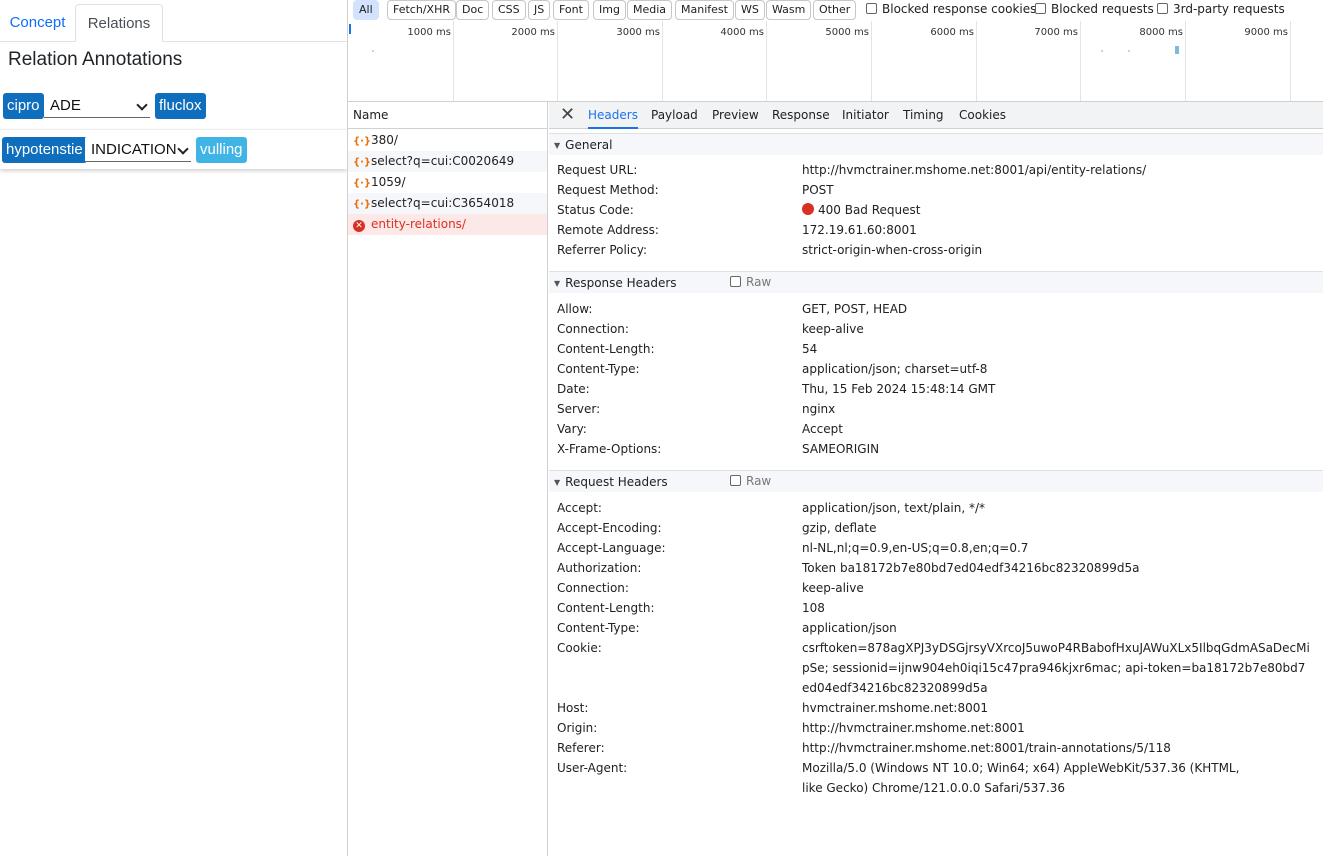  What do you see at coordinates (473, 10) in the screenshot?
I see `filter-doc: Doc` at bounding box center [473, 10].